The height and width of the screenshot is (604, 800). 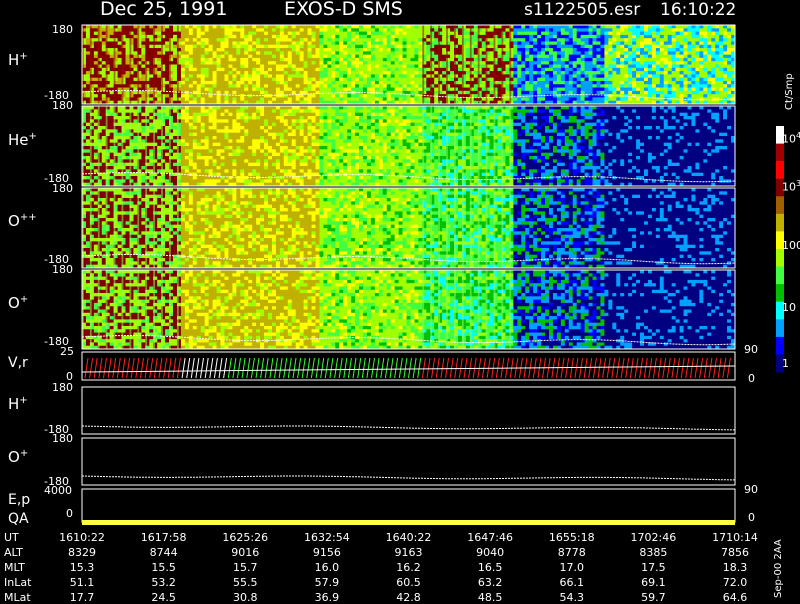 What do you see at coordinates (114, 64) in the screenshot?
I see `spectrogram-stripe` at bounding box center [114, 64].